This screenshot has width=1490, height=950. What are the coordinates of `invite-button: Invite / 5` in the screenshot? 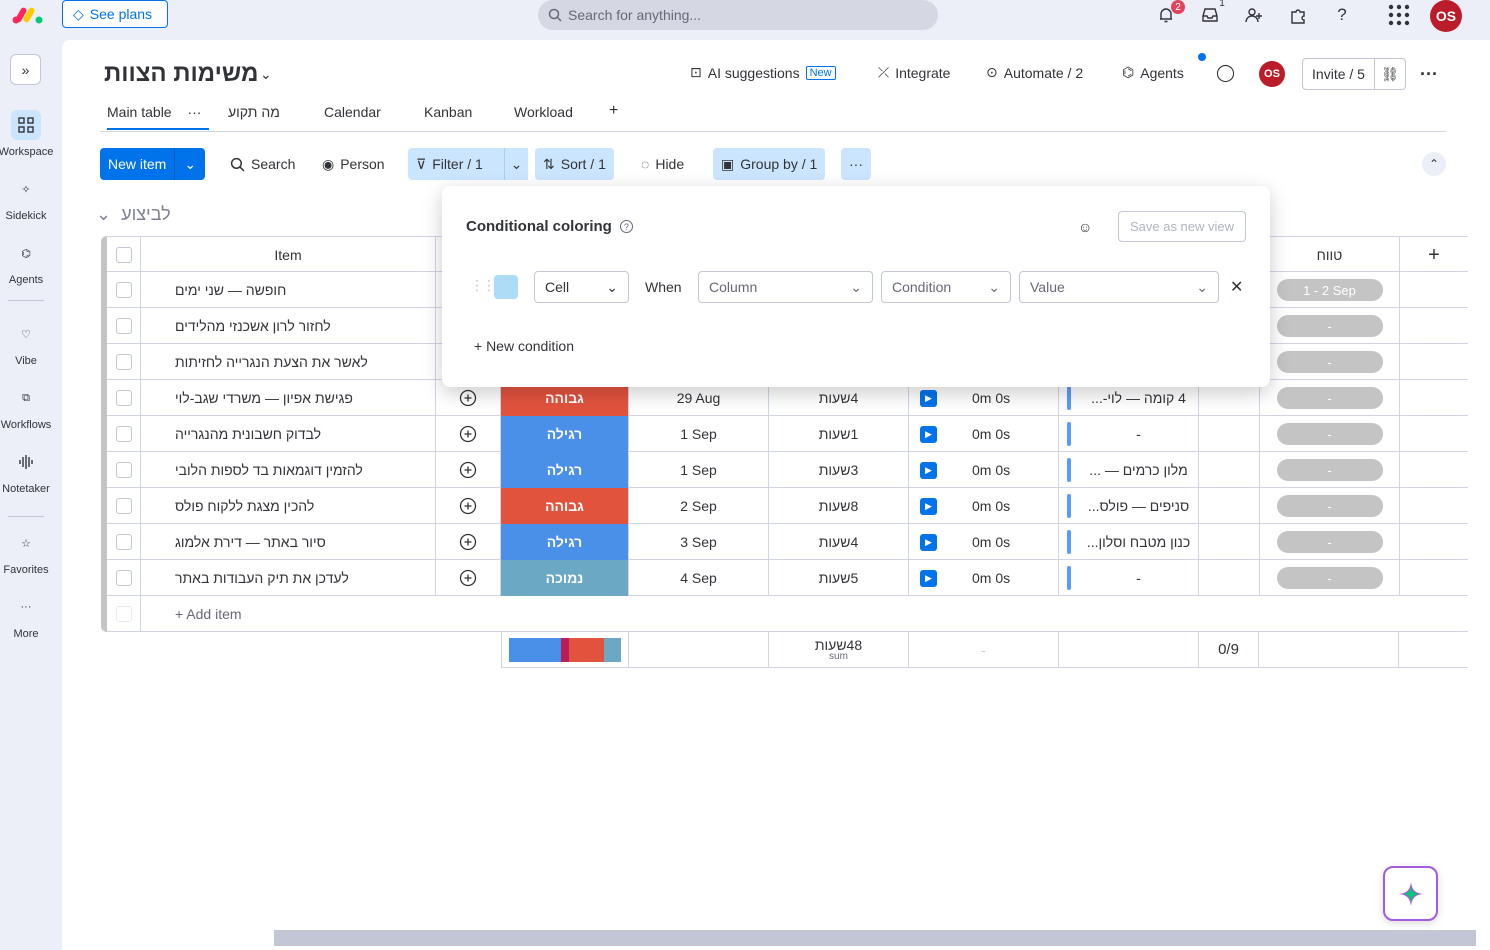 It's located at (1339, 74).